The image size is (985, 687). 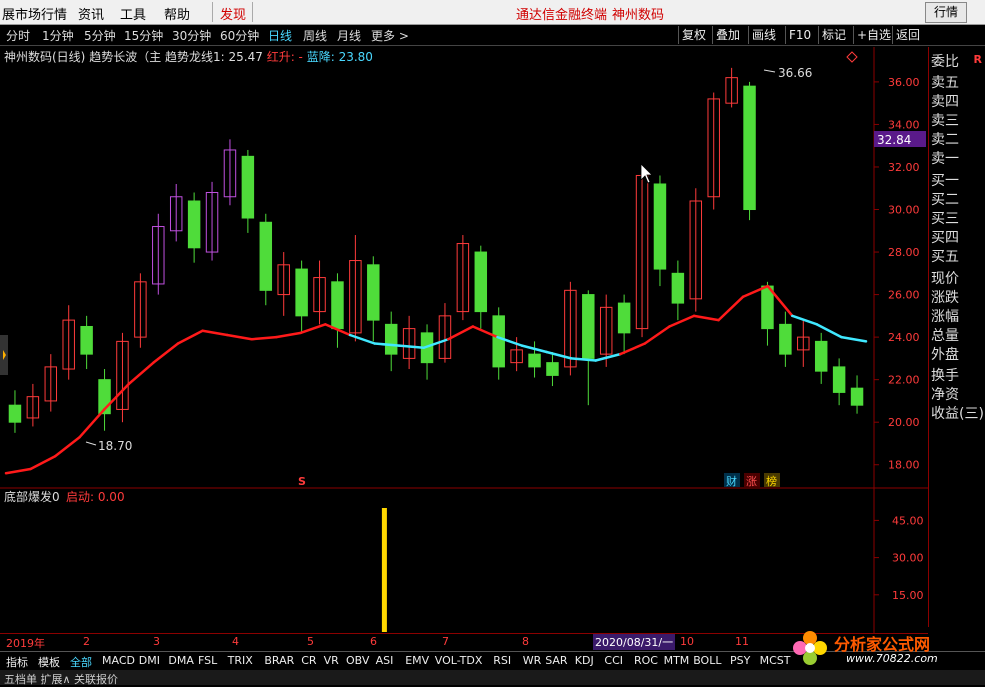 I want to click on quote-item-ask2: 卖二, so click(x=945, y=139).